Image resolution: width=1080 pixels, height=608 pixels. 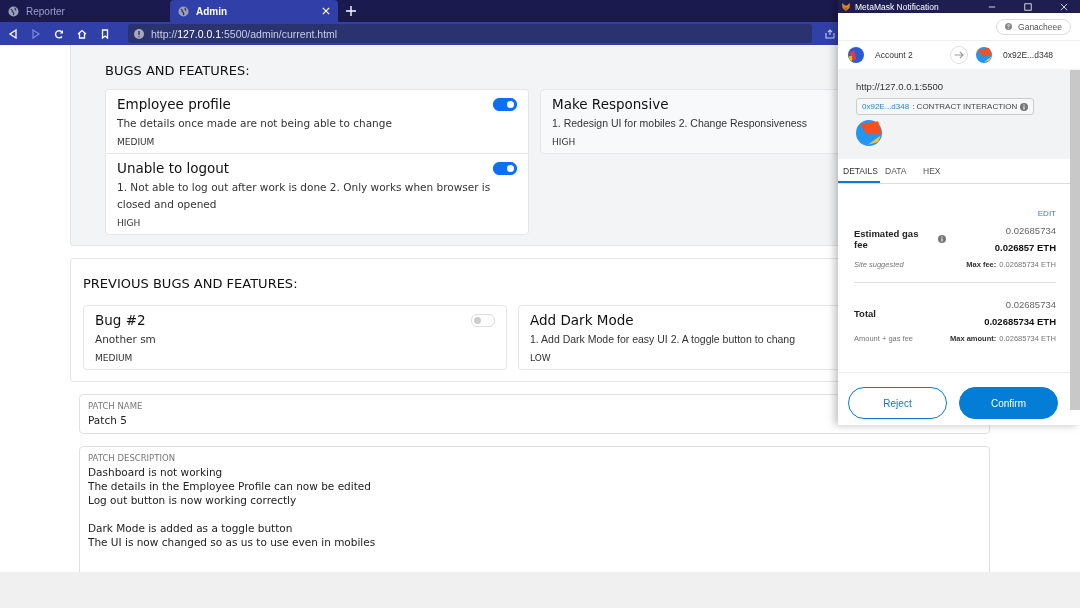 What do you see at coordinates (1025, 247) in the screenshot?
I see `fee-total: 0.026857 ETH` at bounding box center [1025, 247].